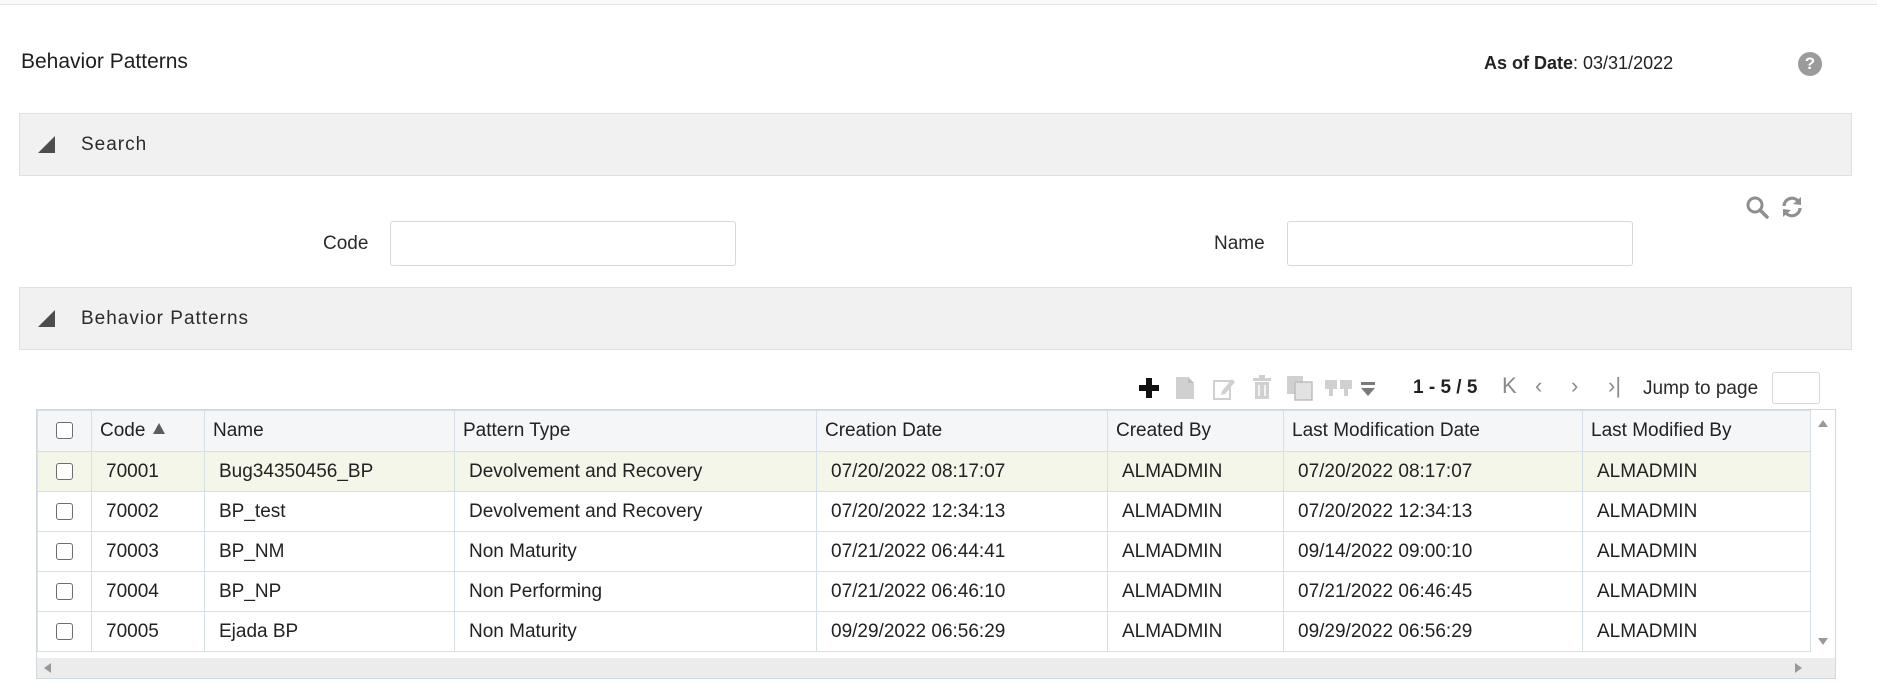 Image resolution: width=1877 pixels, height=691 pixels. Describe the element at coordinates (114, 144) in the screenshot. I see `search-section-label: Search` at that location.